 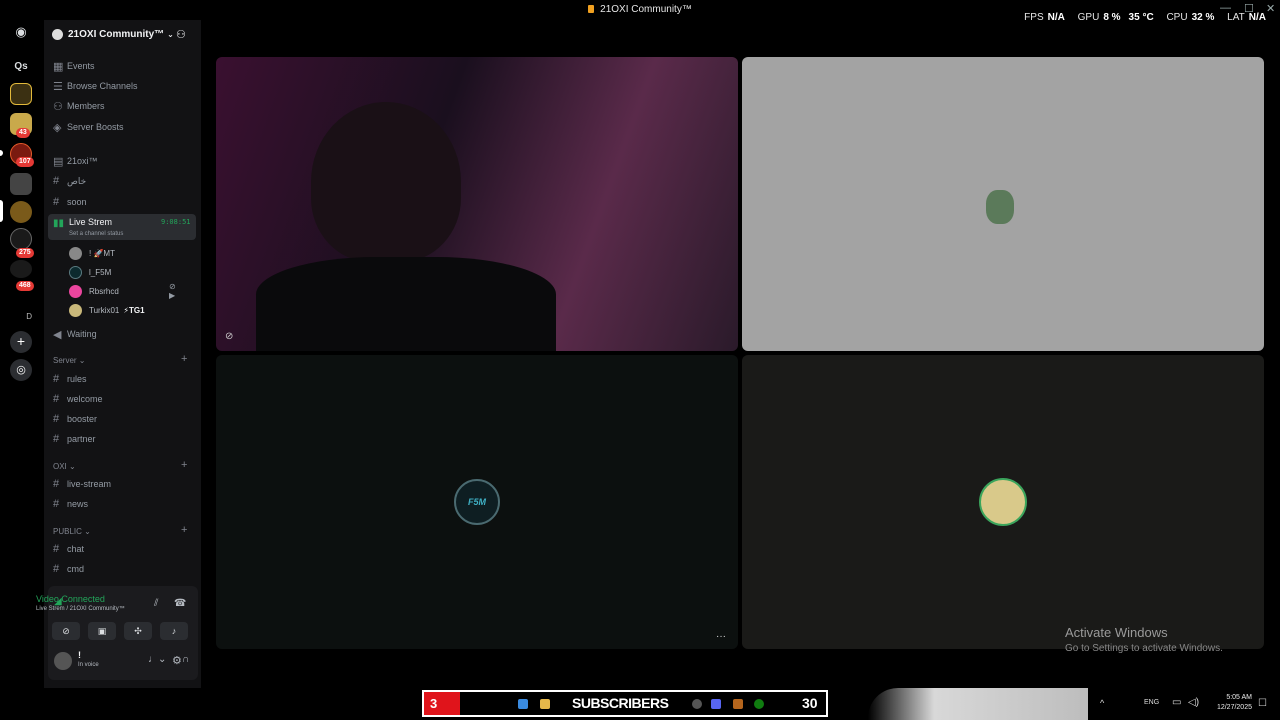 What do you see at coordinates (88, 665) in the screenshot?
I see `user-status: In voice` at bounding box center [88, 665].